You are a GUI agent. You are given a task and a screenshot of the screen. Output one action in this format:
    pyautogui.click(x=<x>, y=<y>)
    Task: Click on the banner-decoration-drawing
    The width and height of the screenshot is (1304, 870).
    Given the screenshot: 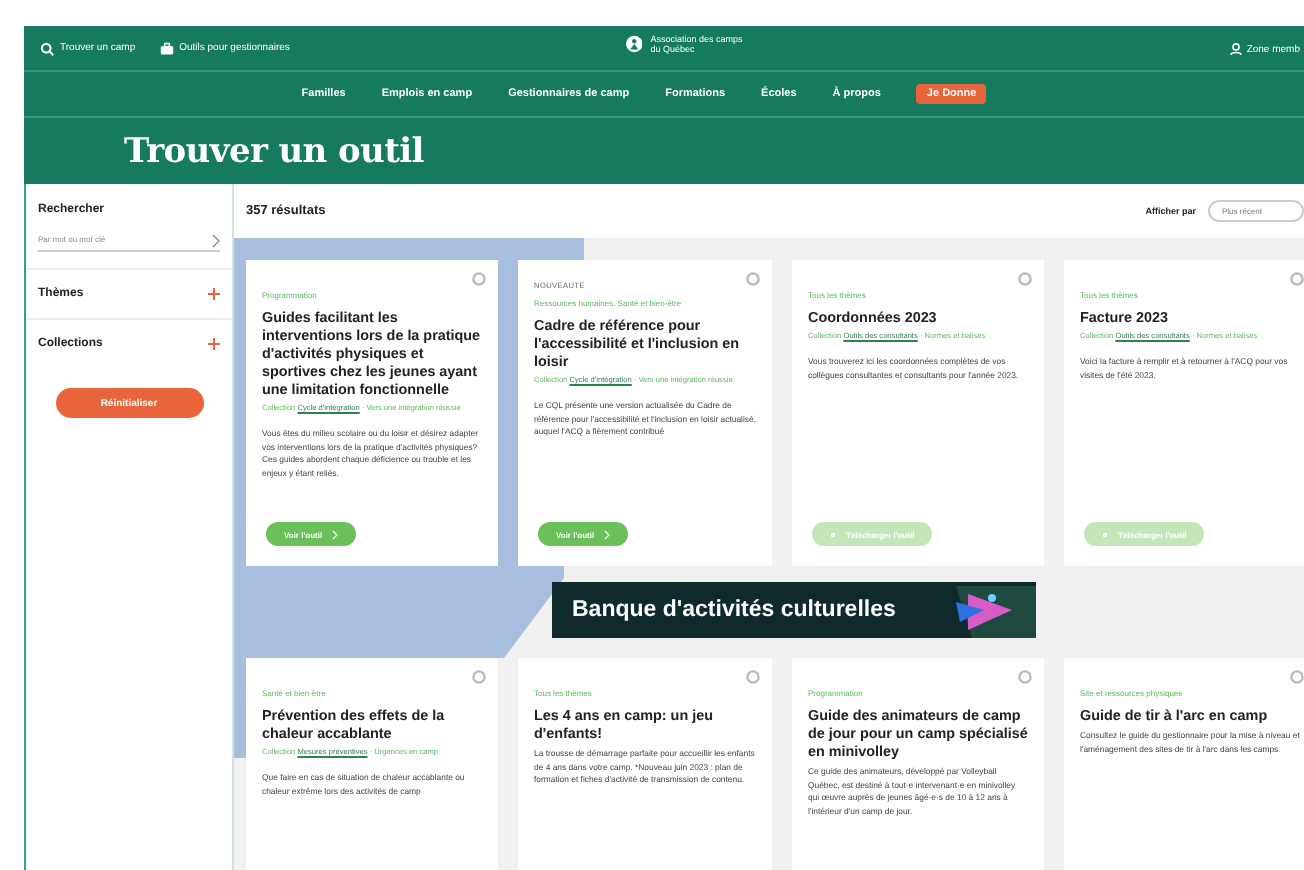 What is the action you would take?
    pyautogui.click(x=996, y=610)
    